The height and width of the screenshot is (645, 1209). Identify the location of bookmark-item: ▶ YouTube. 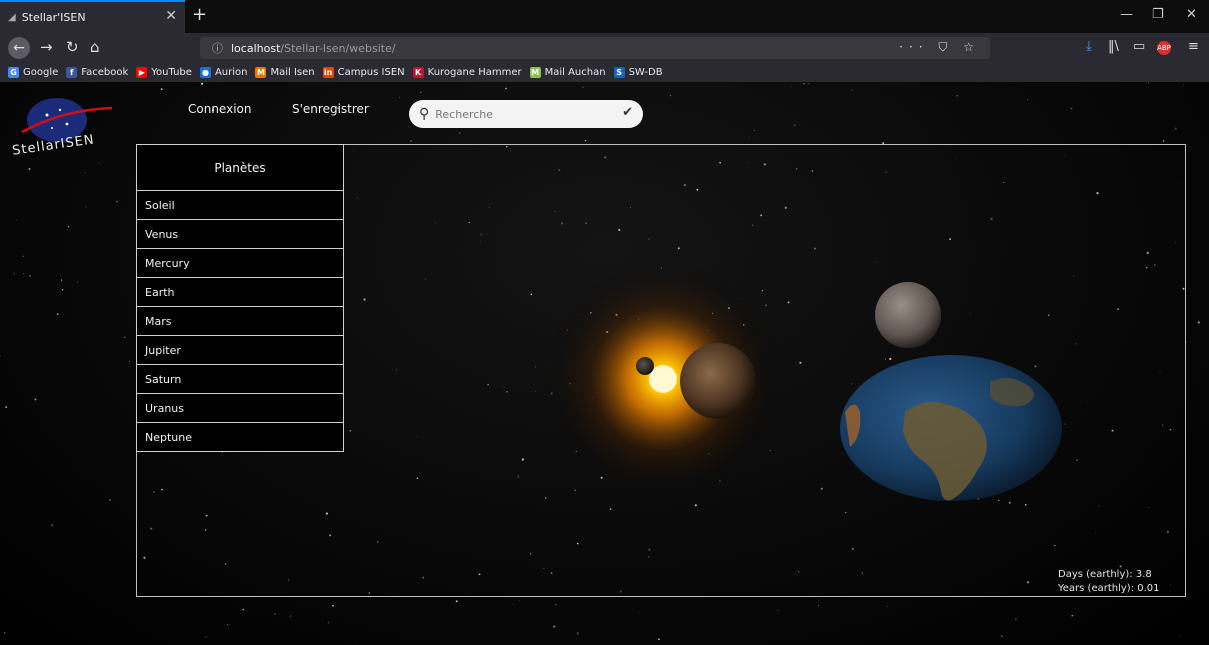
(164, 72).